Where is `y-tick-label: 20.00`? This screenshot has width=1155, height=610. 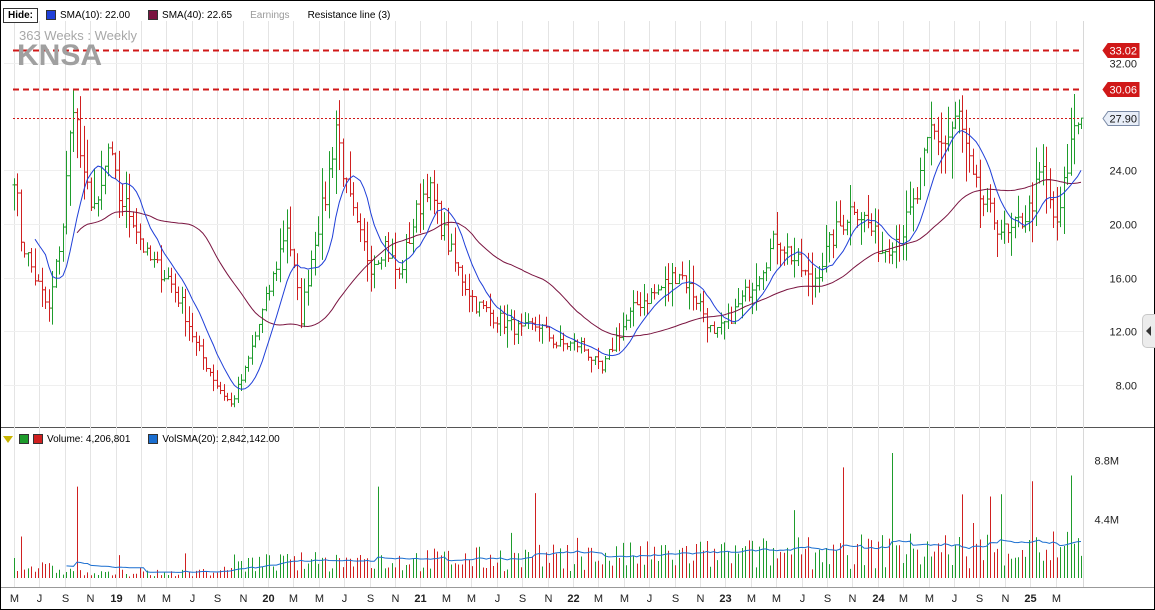 y-tick-label: 20.00 is located at coordinates (1123, 226).